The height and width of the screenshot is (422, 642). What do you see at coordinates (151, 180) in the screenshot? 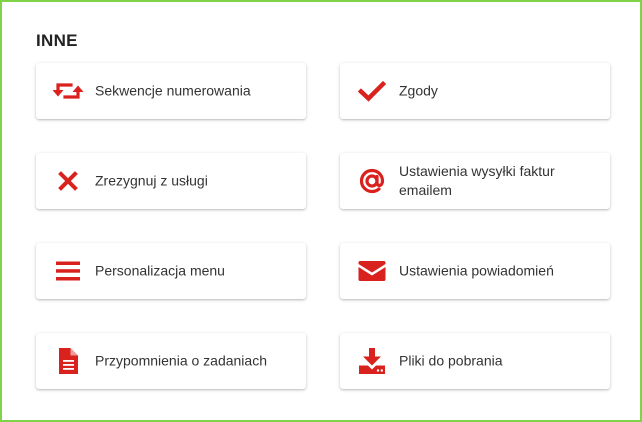
I see `tile-label: Zrezygnuj z usługi` at bounding box center [151, 180].